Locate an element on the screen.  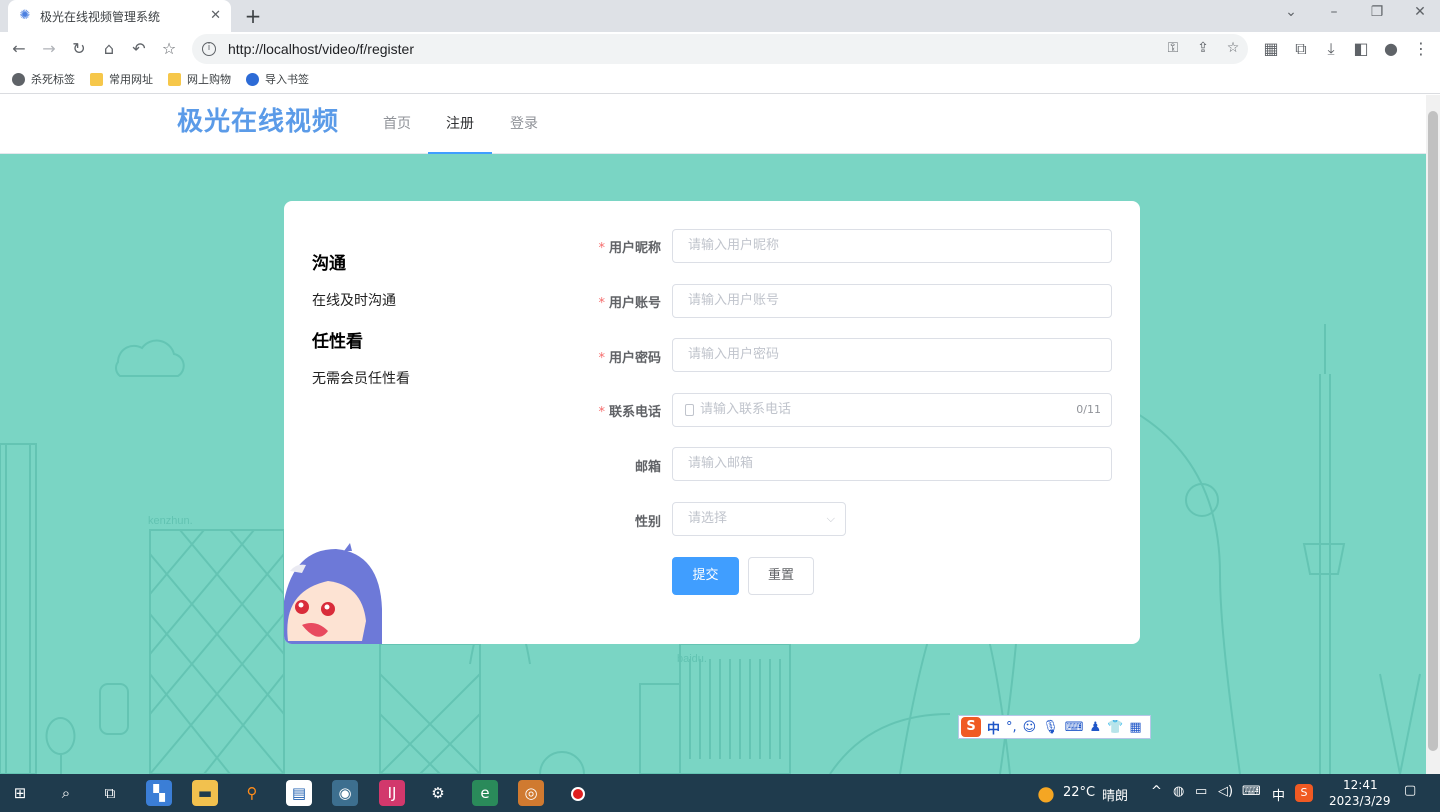
site-favicon-icon: ✺ is located at coordinates (25, 15).